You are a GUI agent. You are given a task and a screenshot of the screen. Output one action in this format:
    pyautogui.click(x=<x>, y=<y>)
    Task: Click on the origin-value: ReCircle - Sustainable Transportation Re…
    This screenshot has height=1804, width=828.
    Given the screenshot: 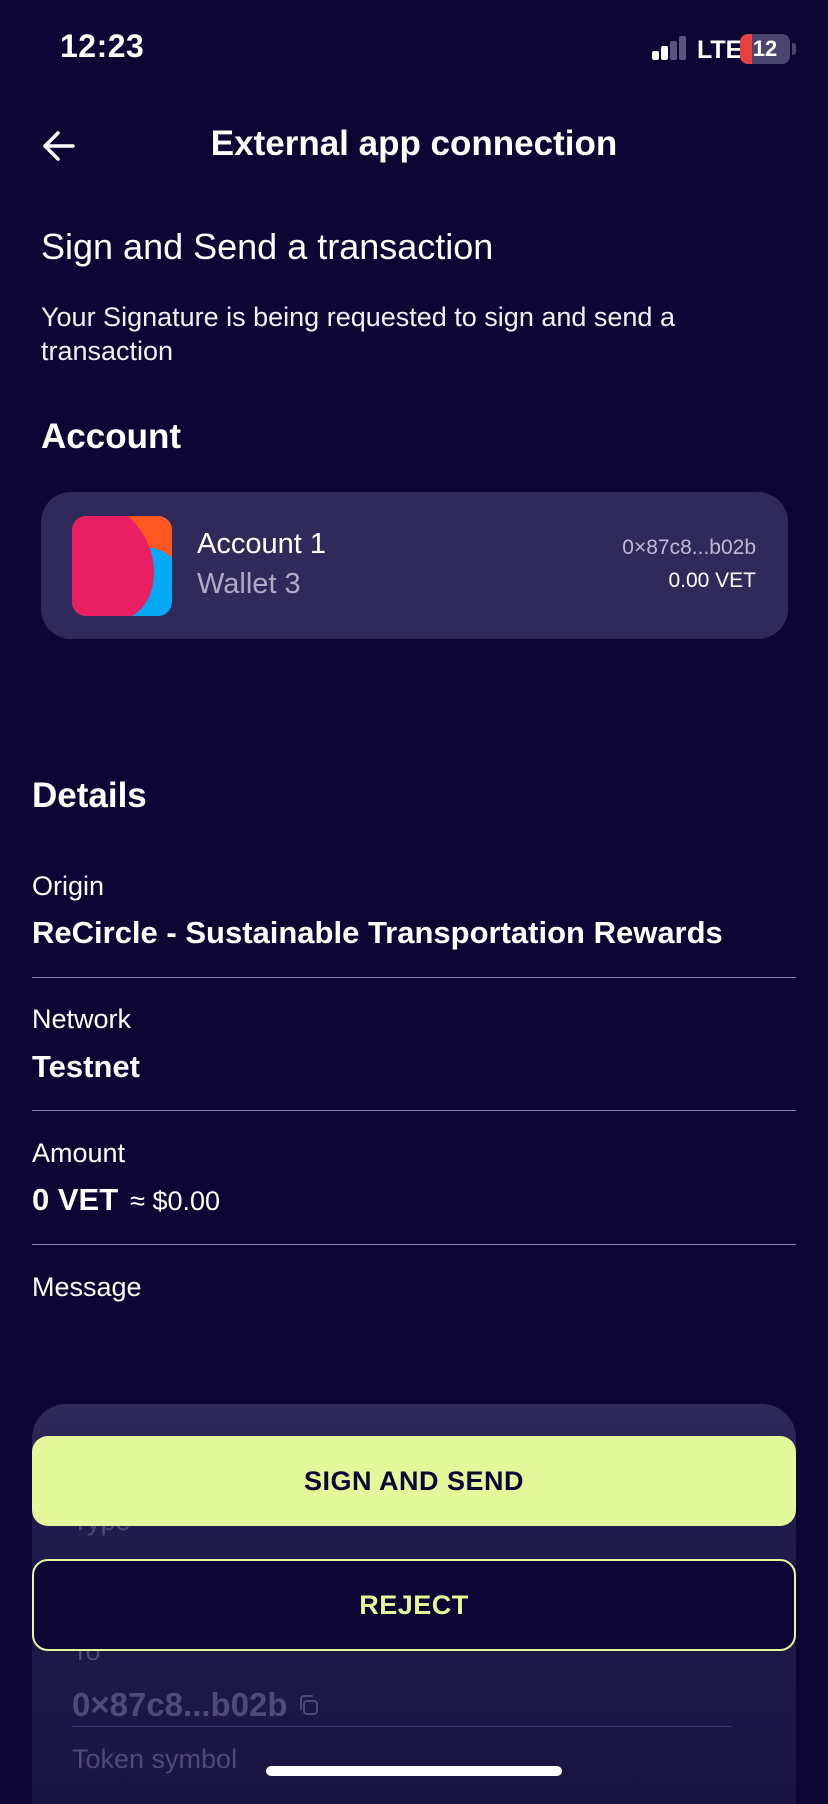 What is the action you would take?
    pyautogui.click(x=377, y=932)
    